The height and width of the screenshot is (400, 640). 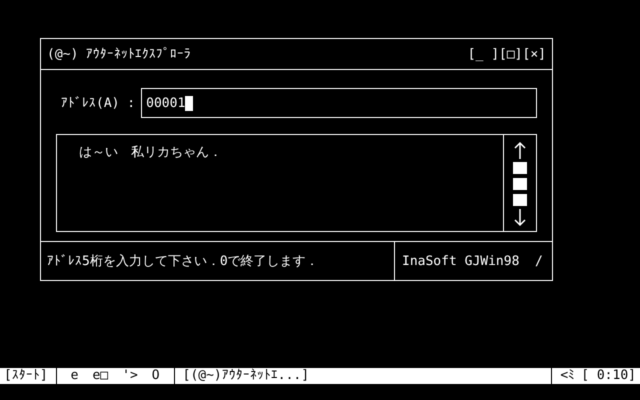 What do you see at coordinates (150, 153) in the screenshot?
I see `message-text: は～い 私リカちゃん．` at bounding box center [150, 153].